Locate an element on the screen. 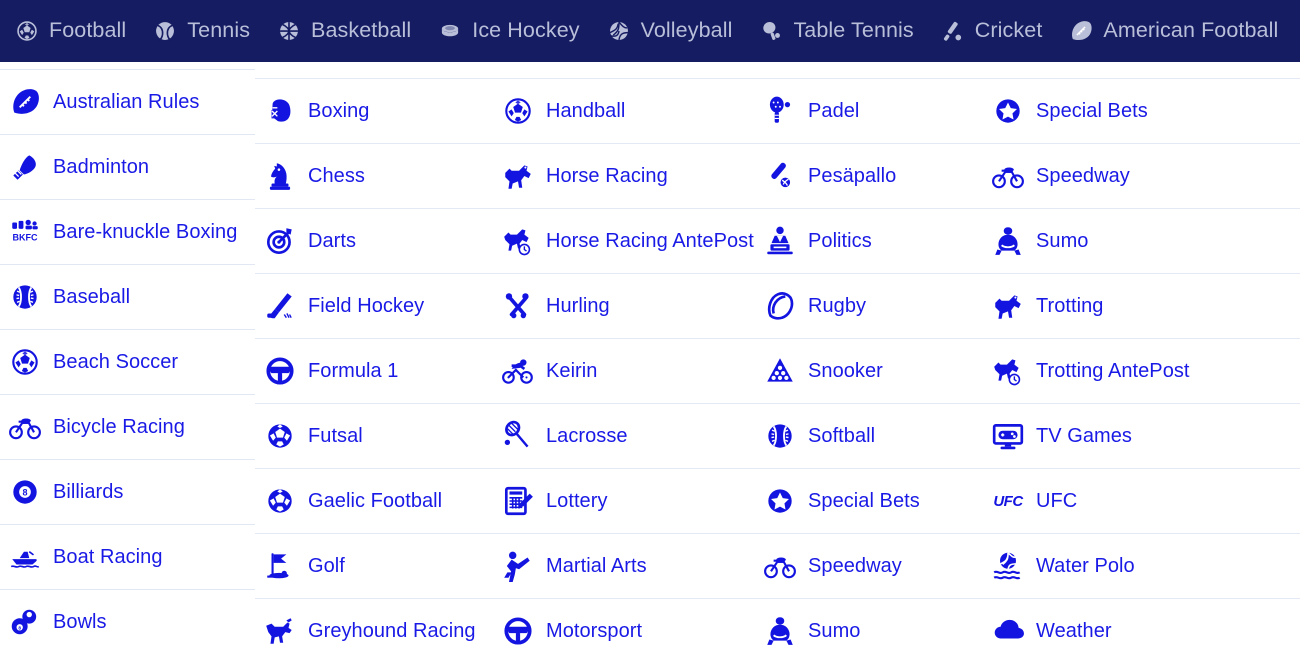 The width and height of the screenshot is (1300, 670). nav-item-football: Football is located at coordinates (83, 31).